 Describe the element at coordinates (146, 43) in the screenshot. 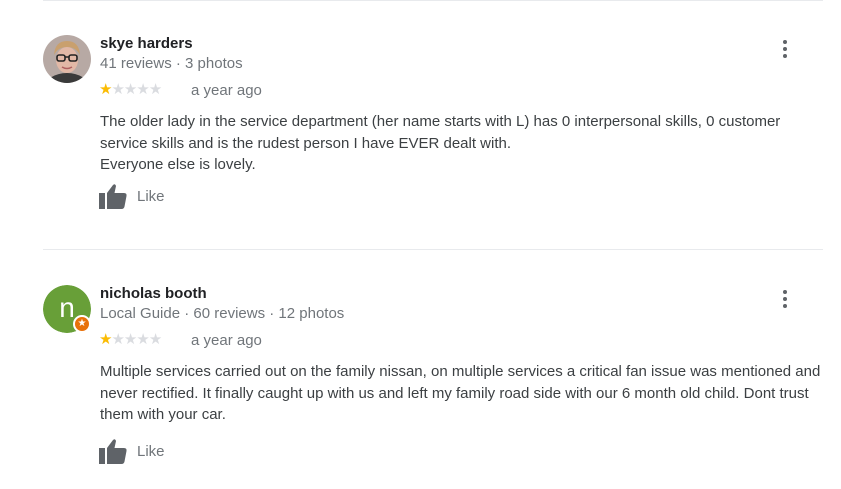

I see `reviewer-name: skye harders` at that location.